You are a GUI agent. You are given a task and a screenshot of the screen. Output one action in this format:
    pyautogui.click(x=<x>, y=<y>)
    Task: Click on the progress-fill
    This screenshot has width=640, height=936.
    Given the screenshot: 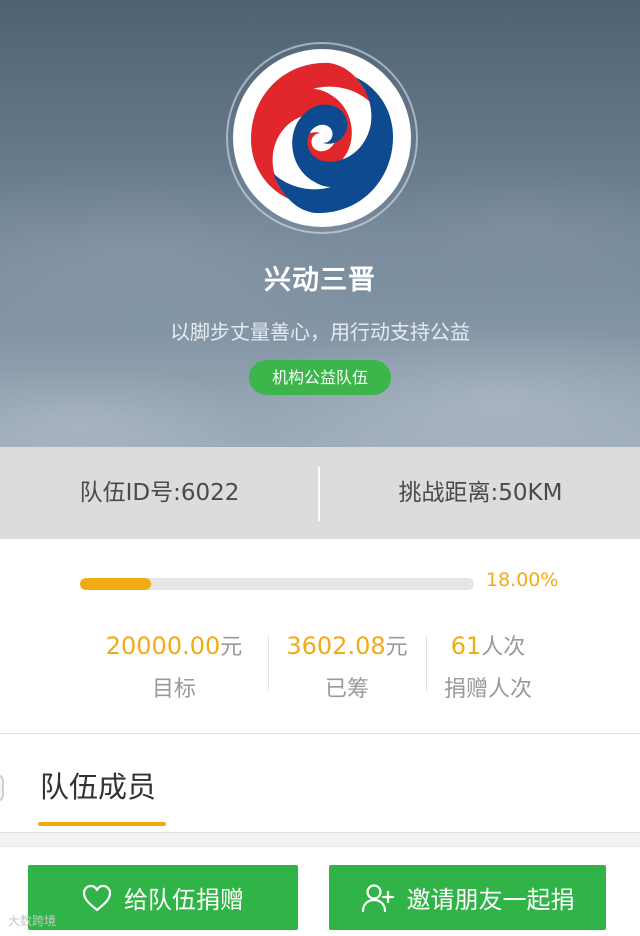 What is the action you would take?
    pyautogui.click(x=115, y=584)
    